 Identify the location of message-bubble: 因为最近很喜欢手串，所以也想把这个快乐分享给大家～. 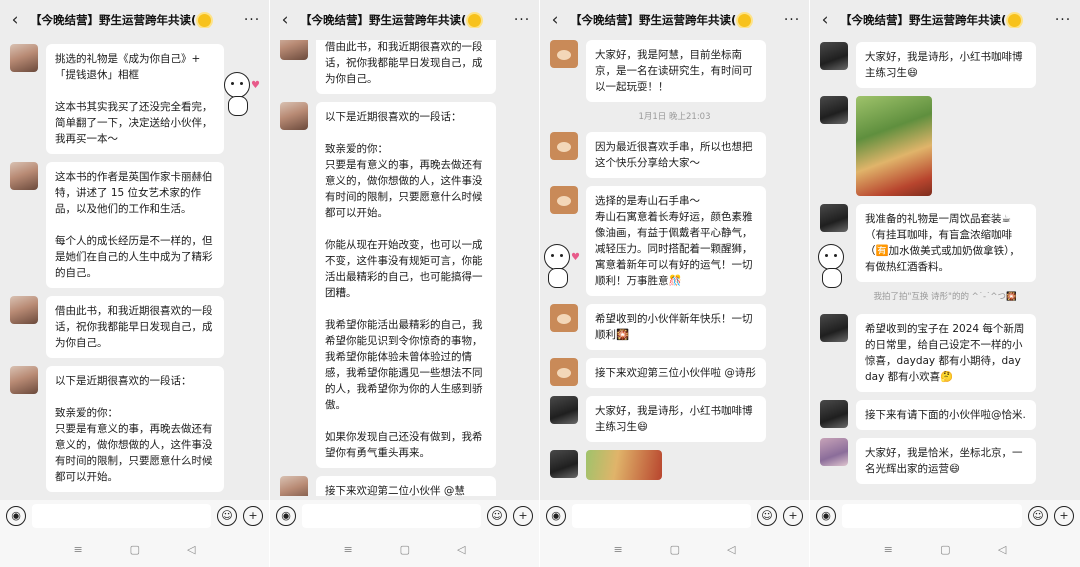
(676, 155).